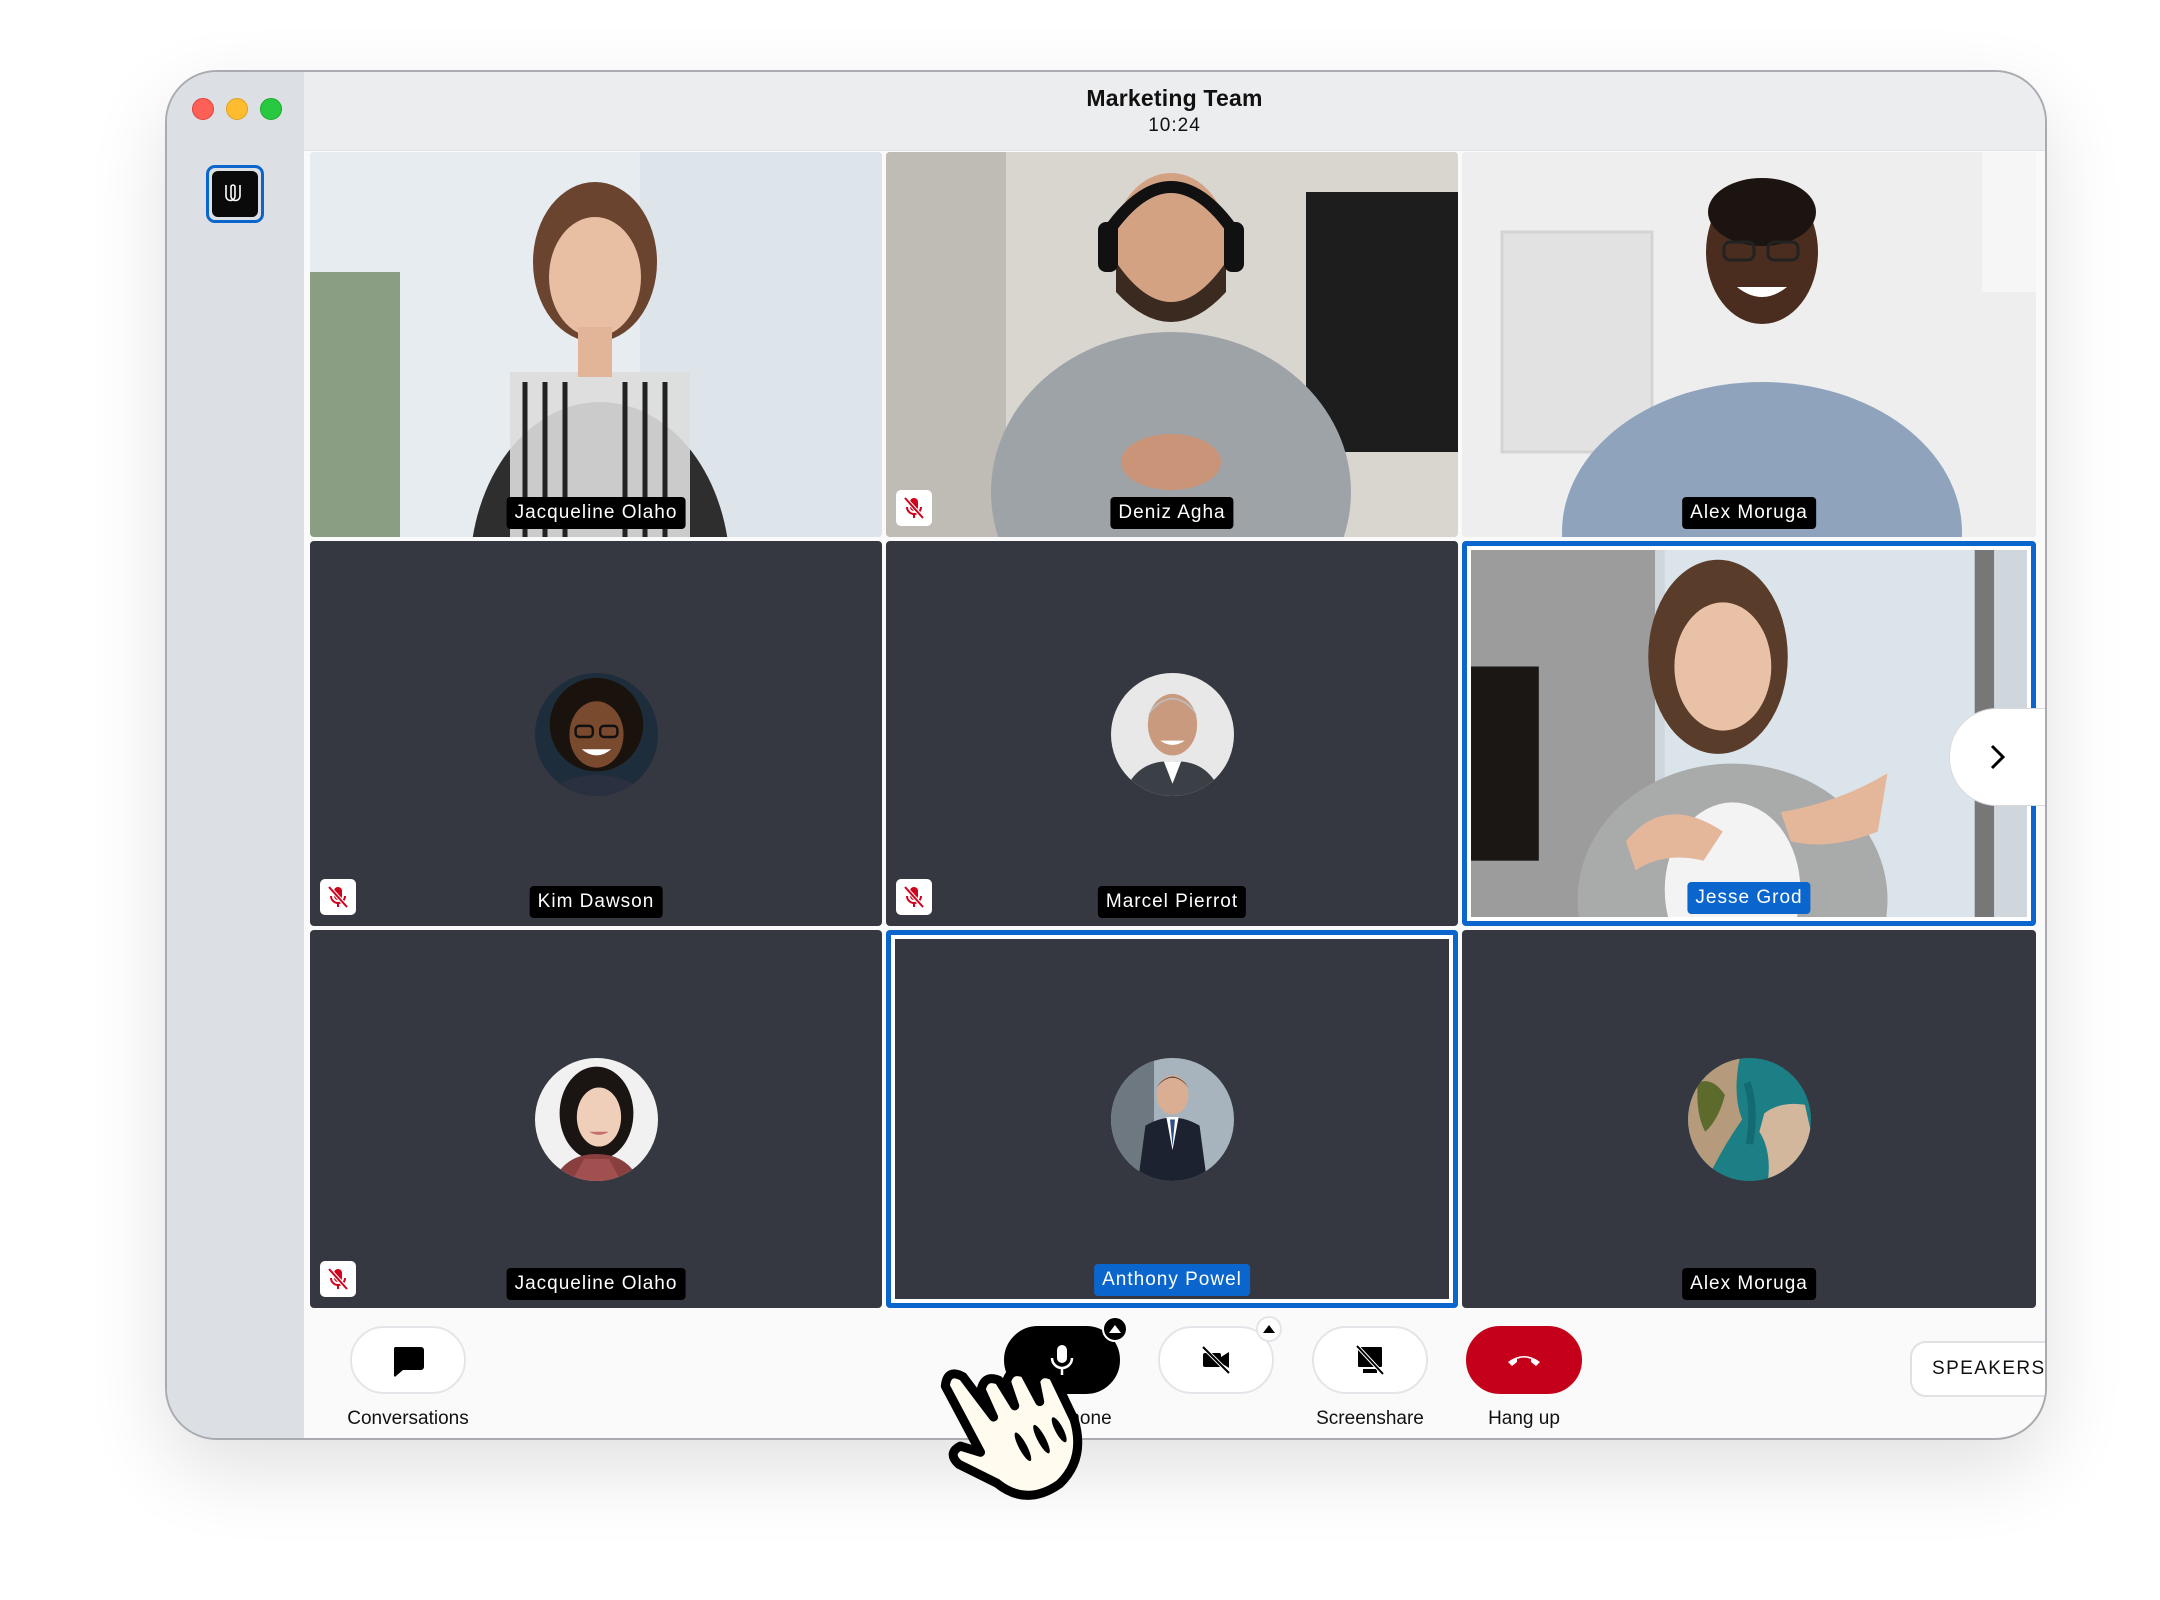  I want to click on next-page-button, so click(1997, 757).